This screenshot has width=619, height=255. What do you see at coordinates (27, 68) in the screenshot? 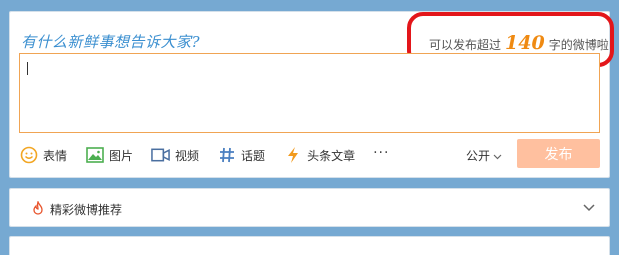
I see `text-caret` at bounding box center [27, 68].